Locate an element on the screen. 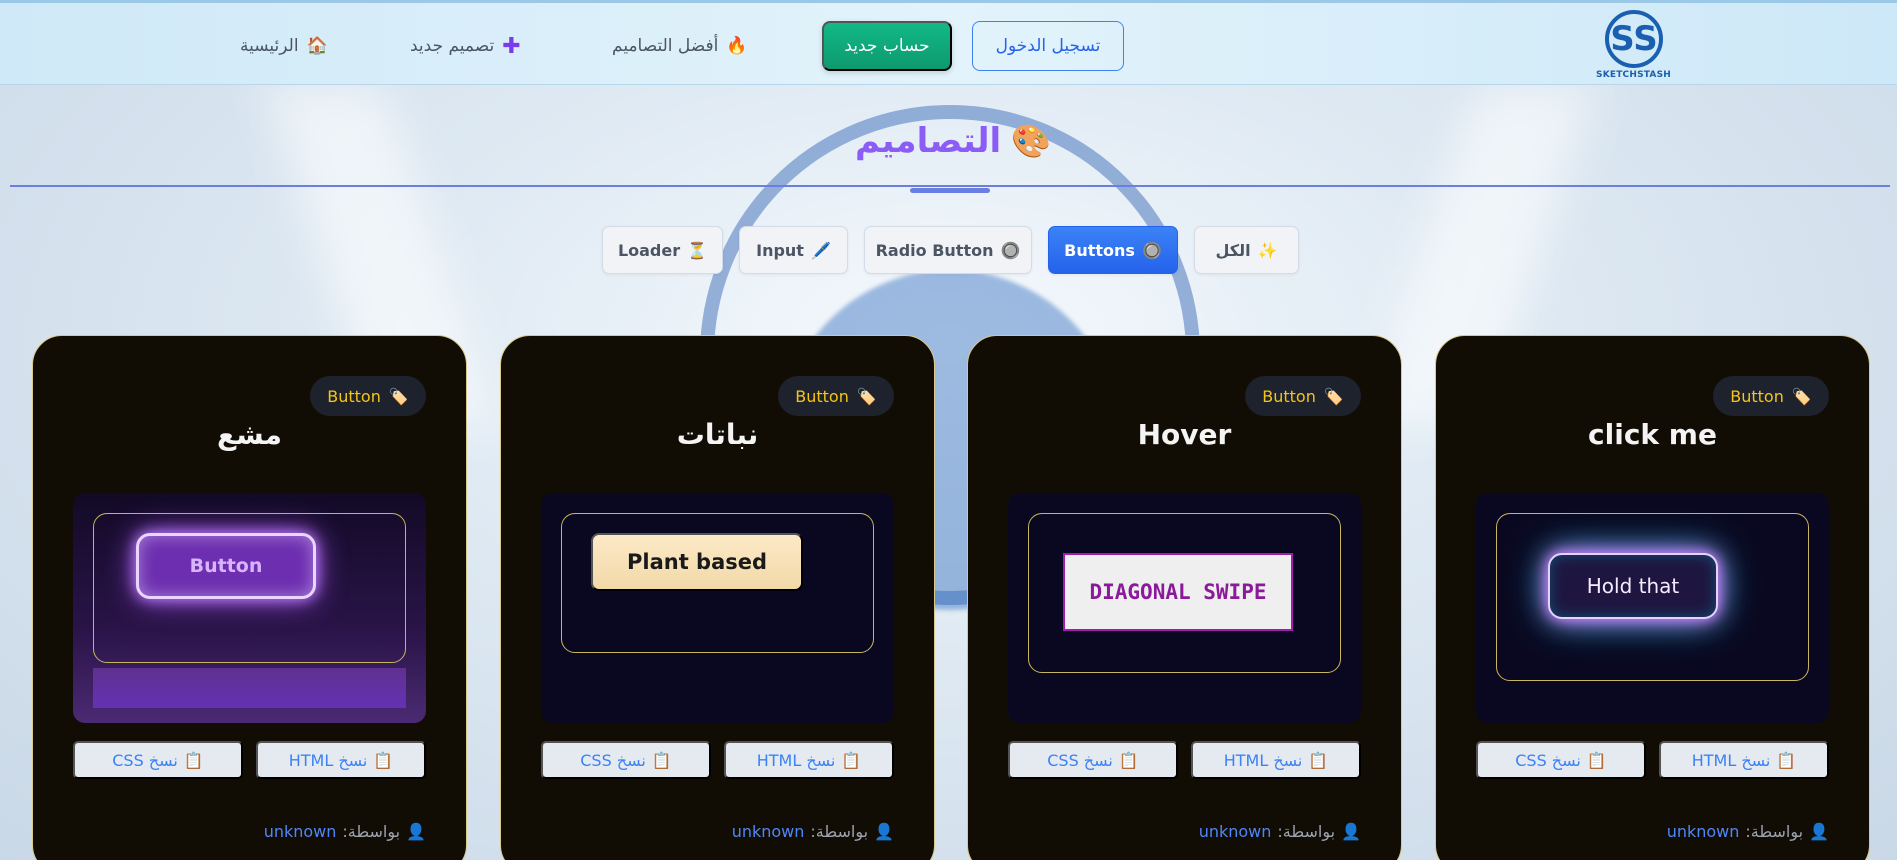 This screenshot has height=860, width=1897. demo-neon-button: Button is located at coordinates (226, 566).